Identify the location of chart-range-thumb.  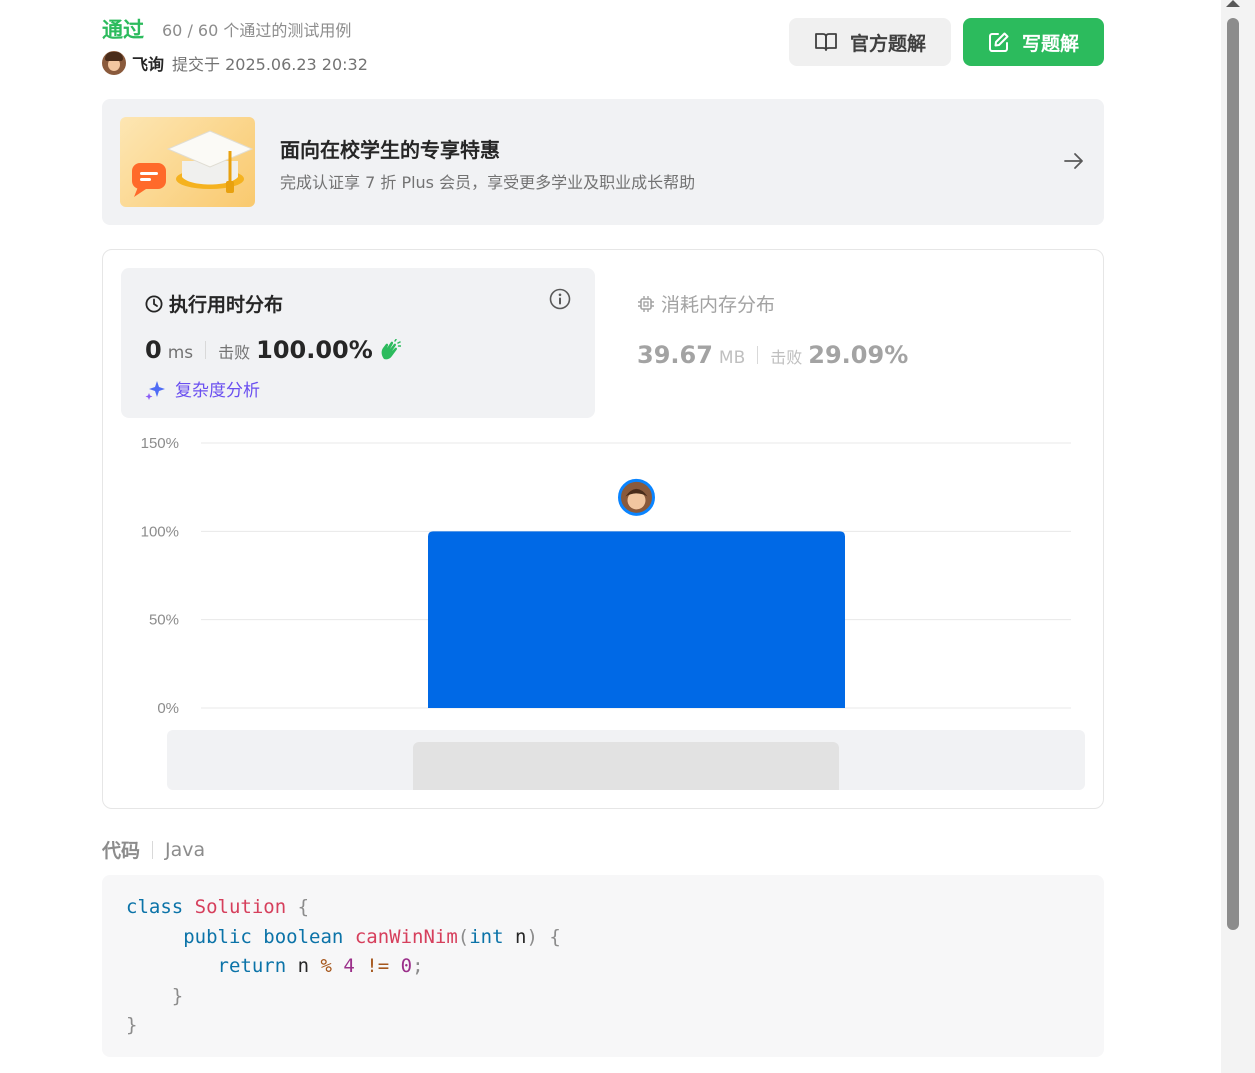
(626, 766).